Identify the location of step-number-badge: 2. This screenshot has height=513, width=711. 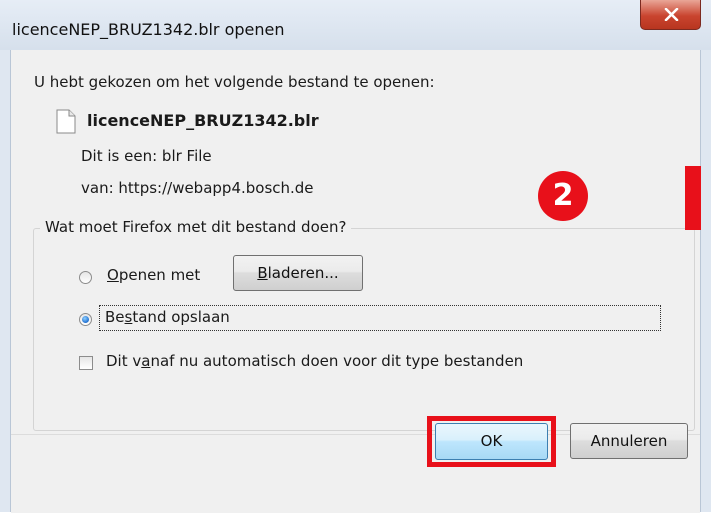
(563, 196).